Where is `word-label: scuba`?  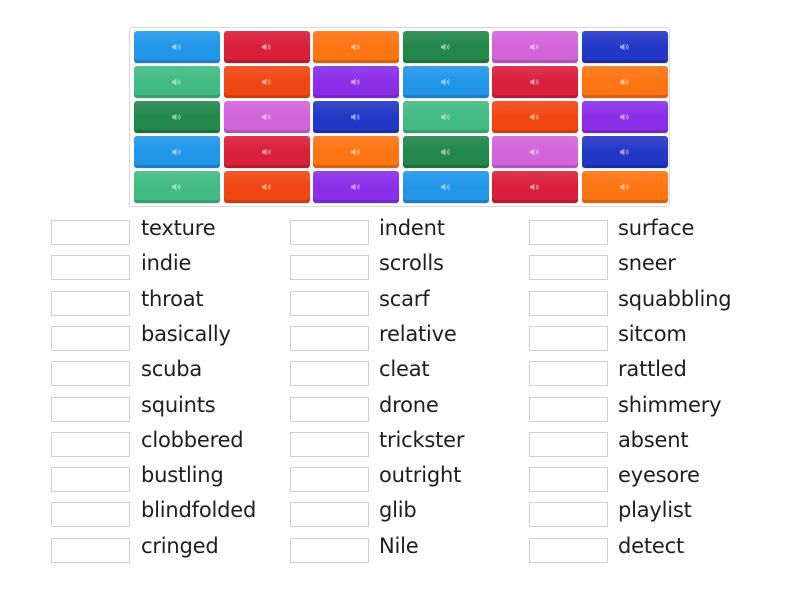 word-label: scuba is located at coordinates (171, 369).